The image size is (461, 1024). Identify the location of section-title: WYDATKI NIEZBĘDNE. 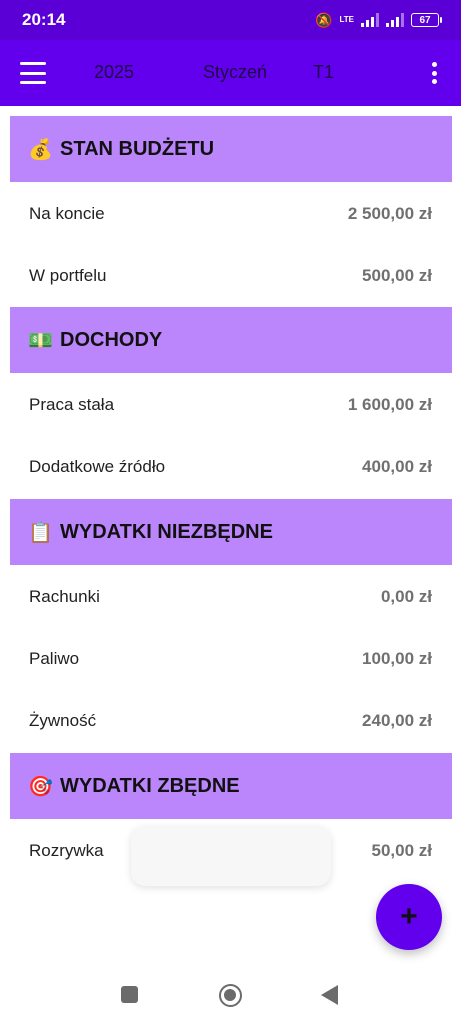
(166, 531).